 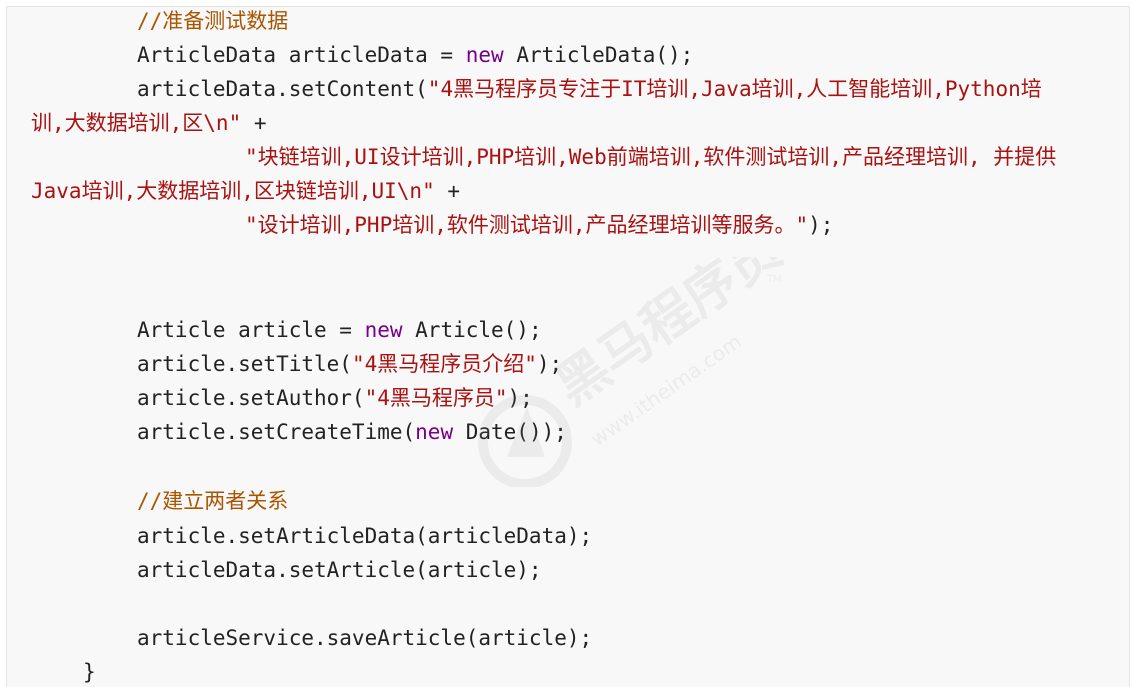 I want to click on code-text: articleData.setArticle(article);, so click(x=339, y=570).